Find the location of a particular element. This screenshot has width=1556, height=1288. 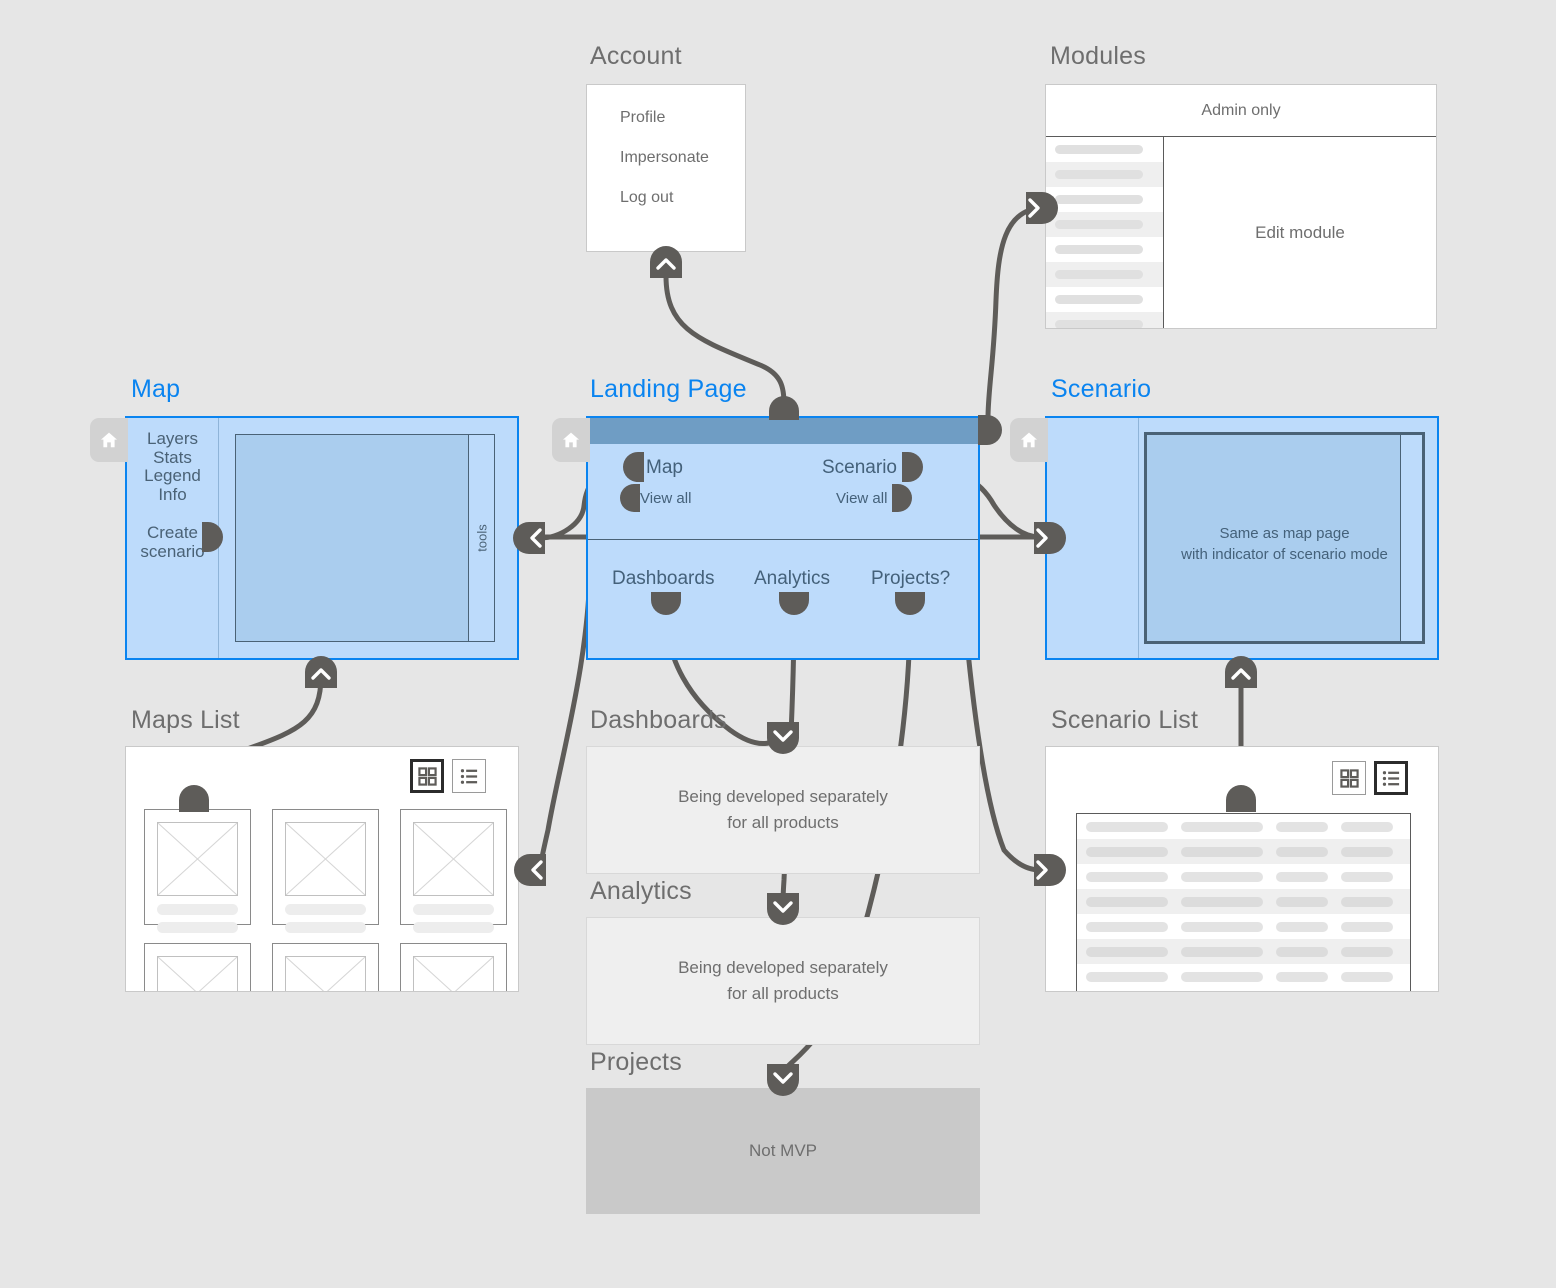

create-scenario-button-line2: scenario is located at coordinates (172, 552).